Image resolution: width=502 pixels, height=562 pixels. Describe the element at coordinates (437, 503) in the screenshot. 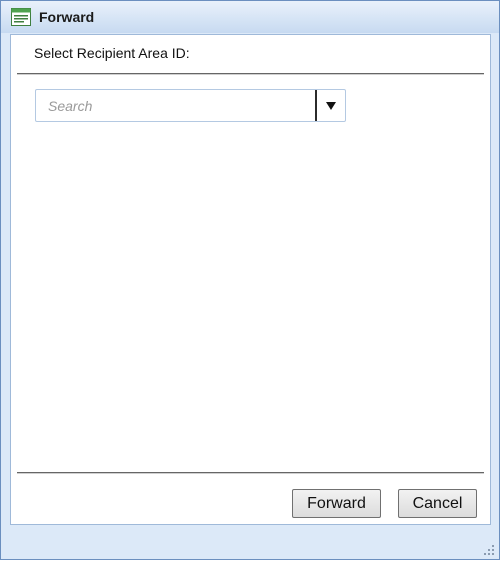

I see `cancel-button: Cancel` at that location.